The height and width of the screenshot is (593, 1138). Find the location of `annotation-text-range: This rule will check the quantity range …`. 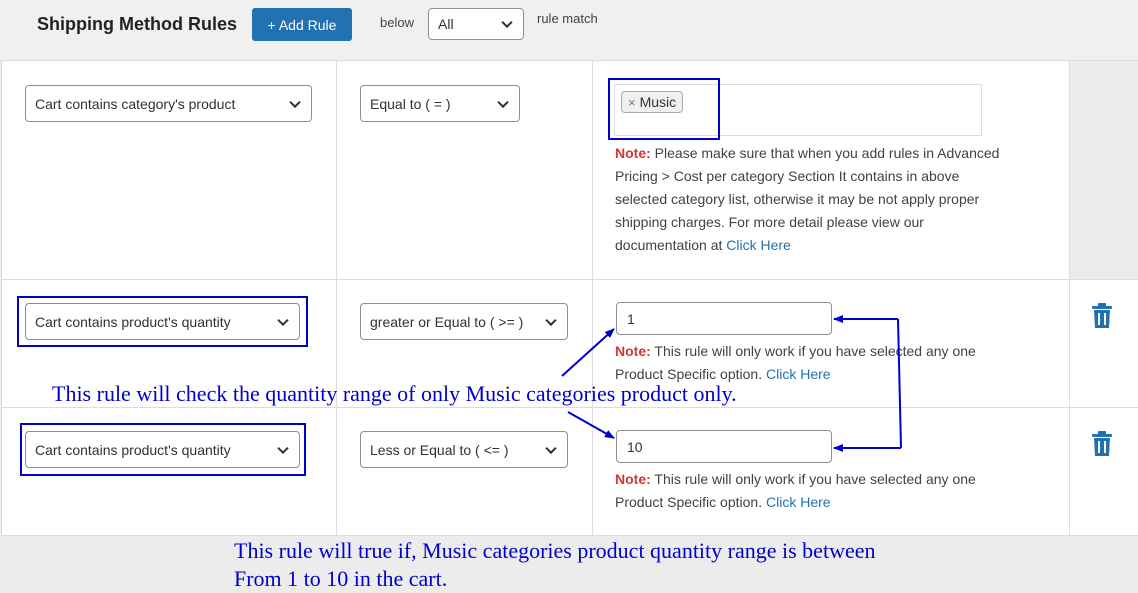

annotation-text-range: This rule will check the quantity range … is located at coordinates (394, 393).